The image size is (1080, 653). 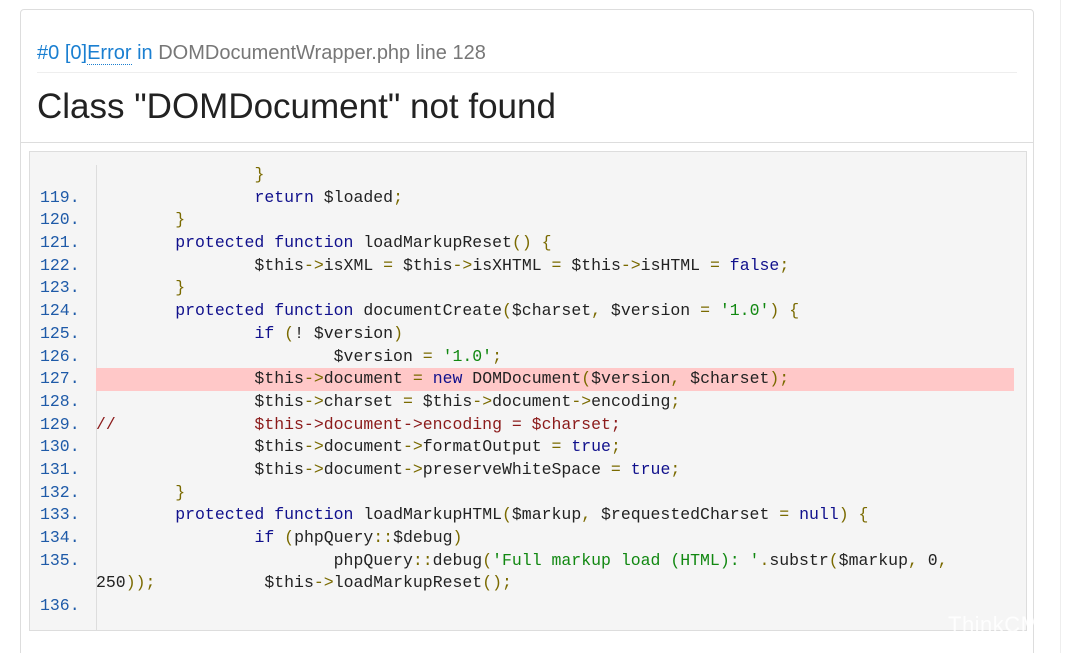 What do you see at coordinates (109, 53) in the screenshot?
I see `error-type-link: Error` at bounding box center [109, 53].